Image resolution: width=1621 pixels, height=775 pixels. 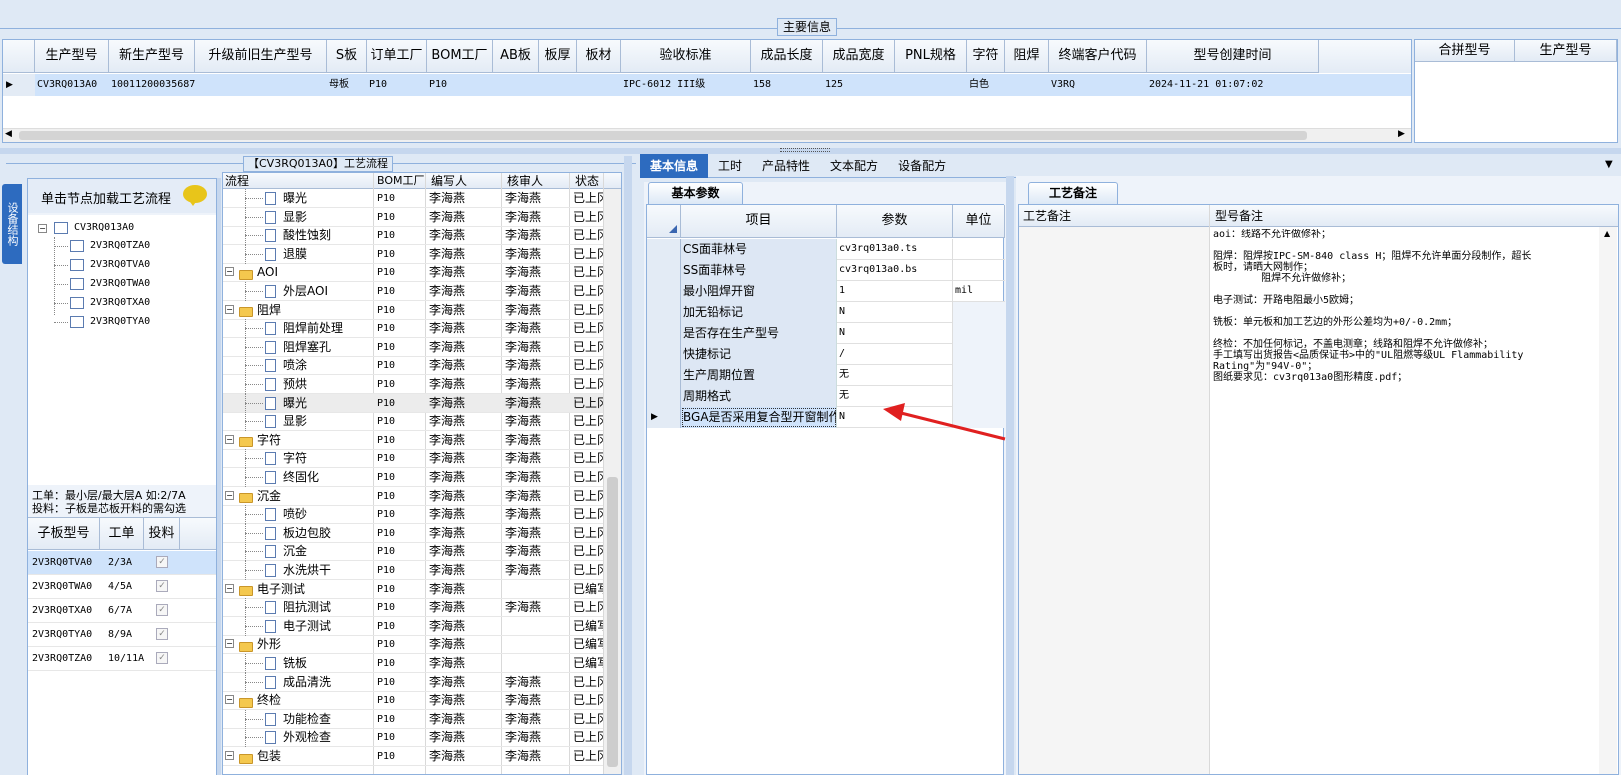 I want to click on subboard-row: 2V3RQ0TVA0 2/3A ✓, so click(x=122, y=563).